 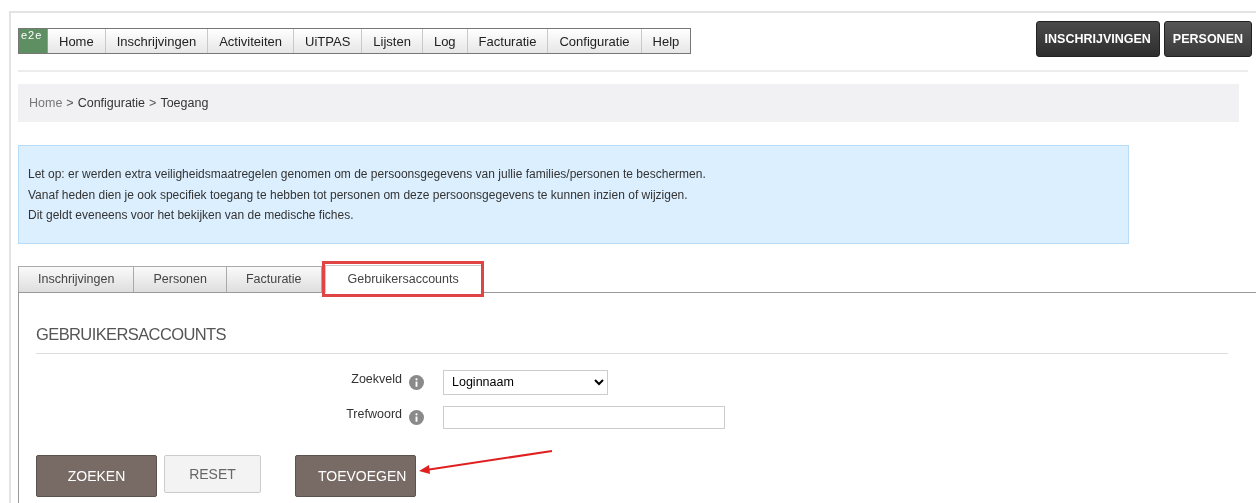 I want to click on nav-item: Activiteiten, so click(x=251, y=41).